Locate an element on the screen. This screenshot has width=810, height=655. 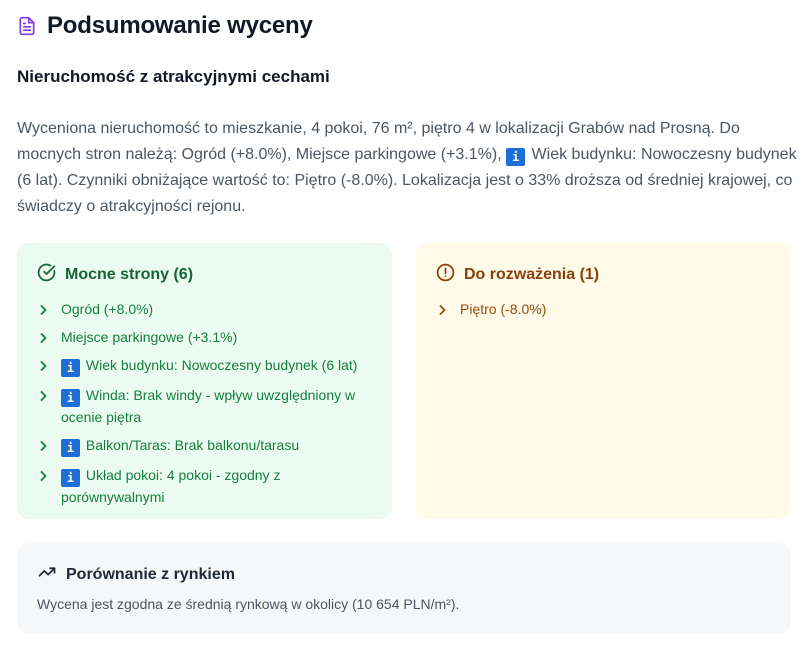
list-item: Miejsce parkingowe (+3.1%) is located at coordinates (206, 337).